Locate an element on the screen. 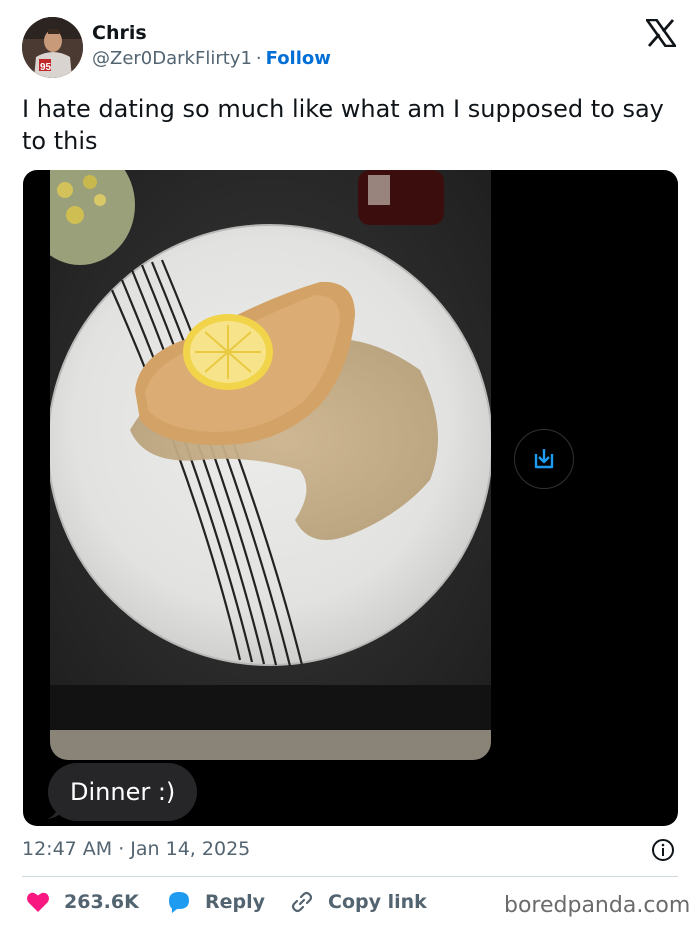 This screenshot has width=700, height=929. copy-link-button: Copy link is located at coordinates (358, 902).